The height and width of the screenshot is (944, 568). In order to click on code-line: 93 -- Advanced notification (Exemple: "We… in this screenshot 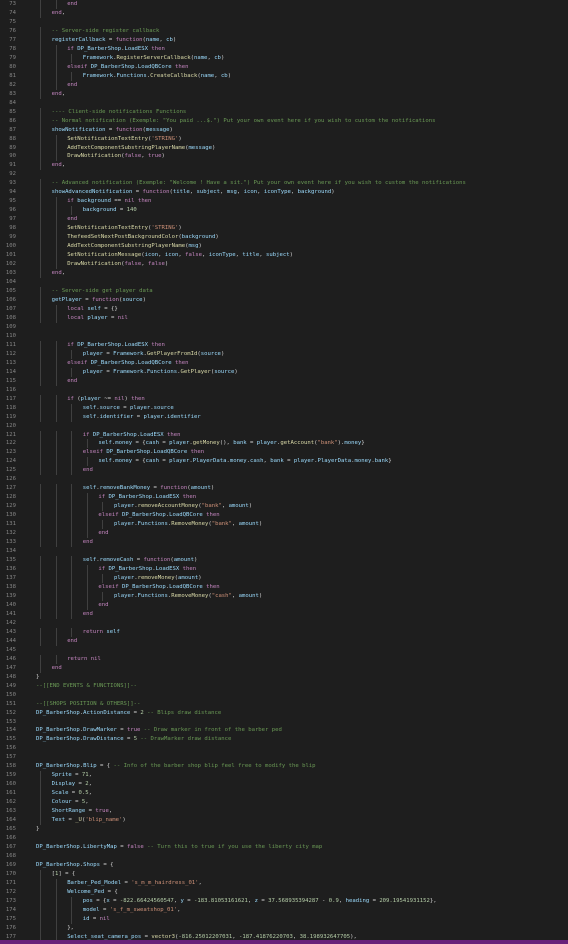, I will do `click(284, 184)`.